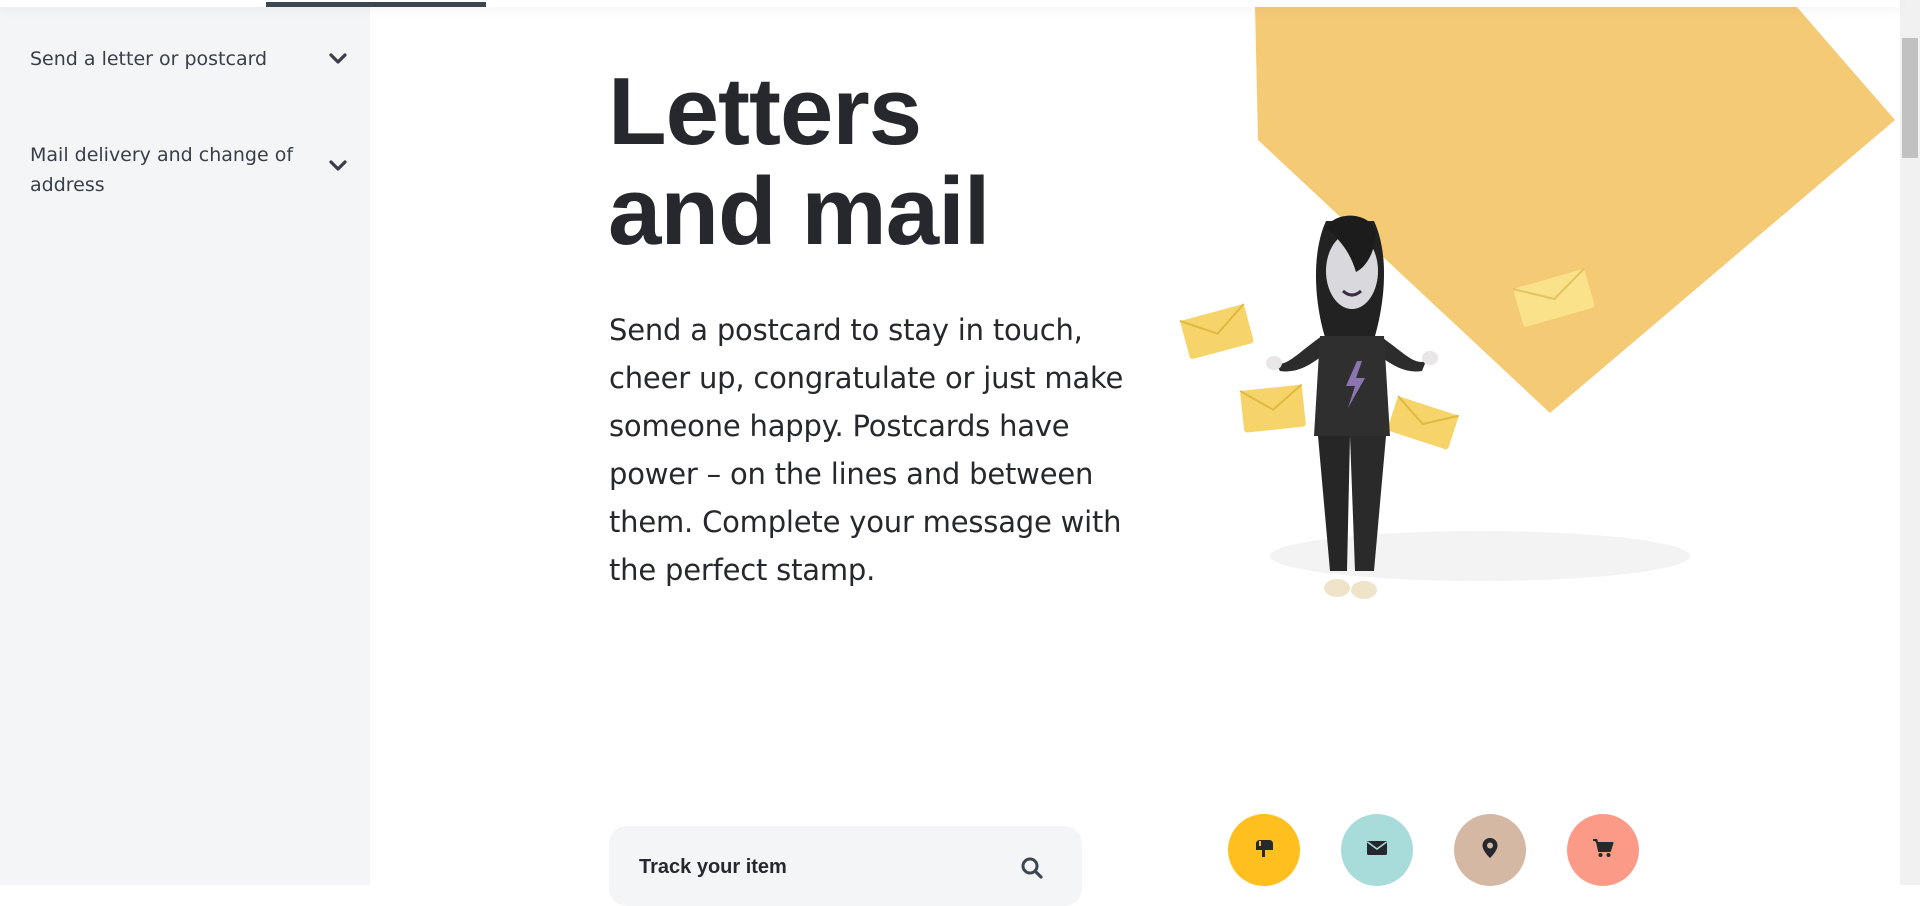 This screenshot has width=1920, height=906. I want to click on cart-icon, so click(1603, 850).